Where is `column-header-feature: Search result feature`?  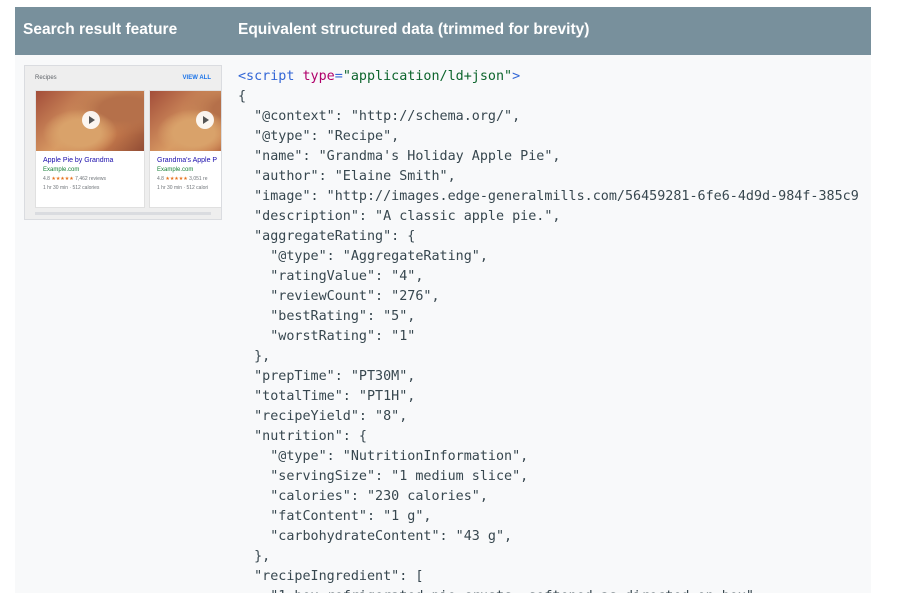
column-header-feature: Search result feature is located at coordinates (100, 29).